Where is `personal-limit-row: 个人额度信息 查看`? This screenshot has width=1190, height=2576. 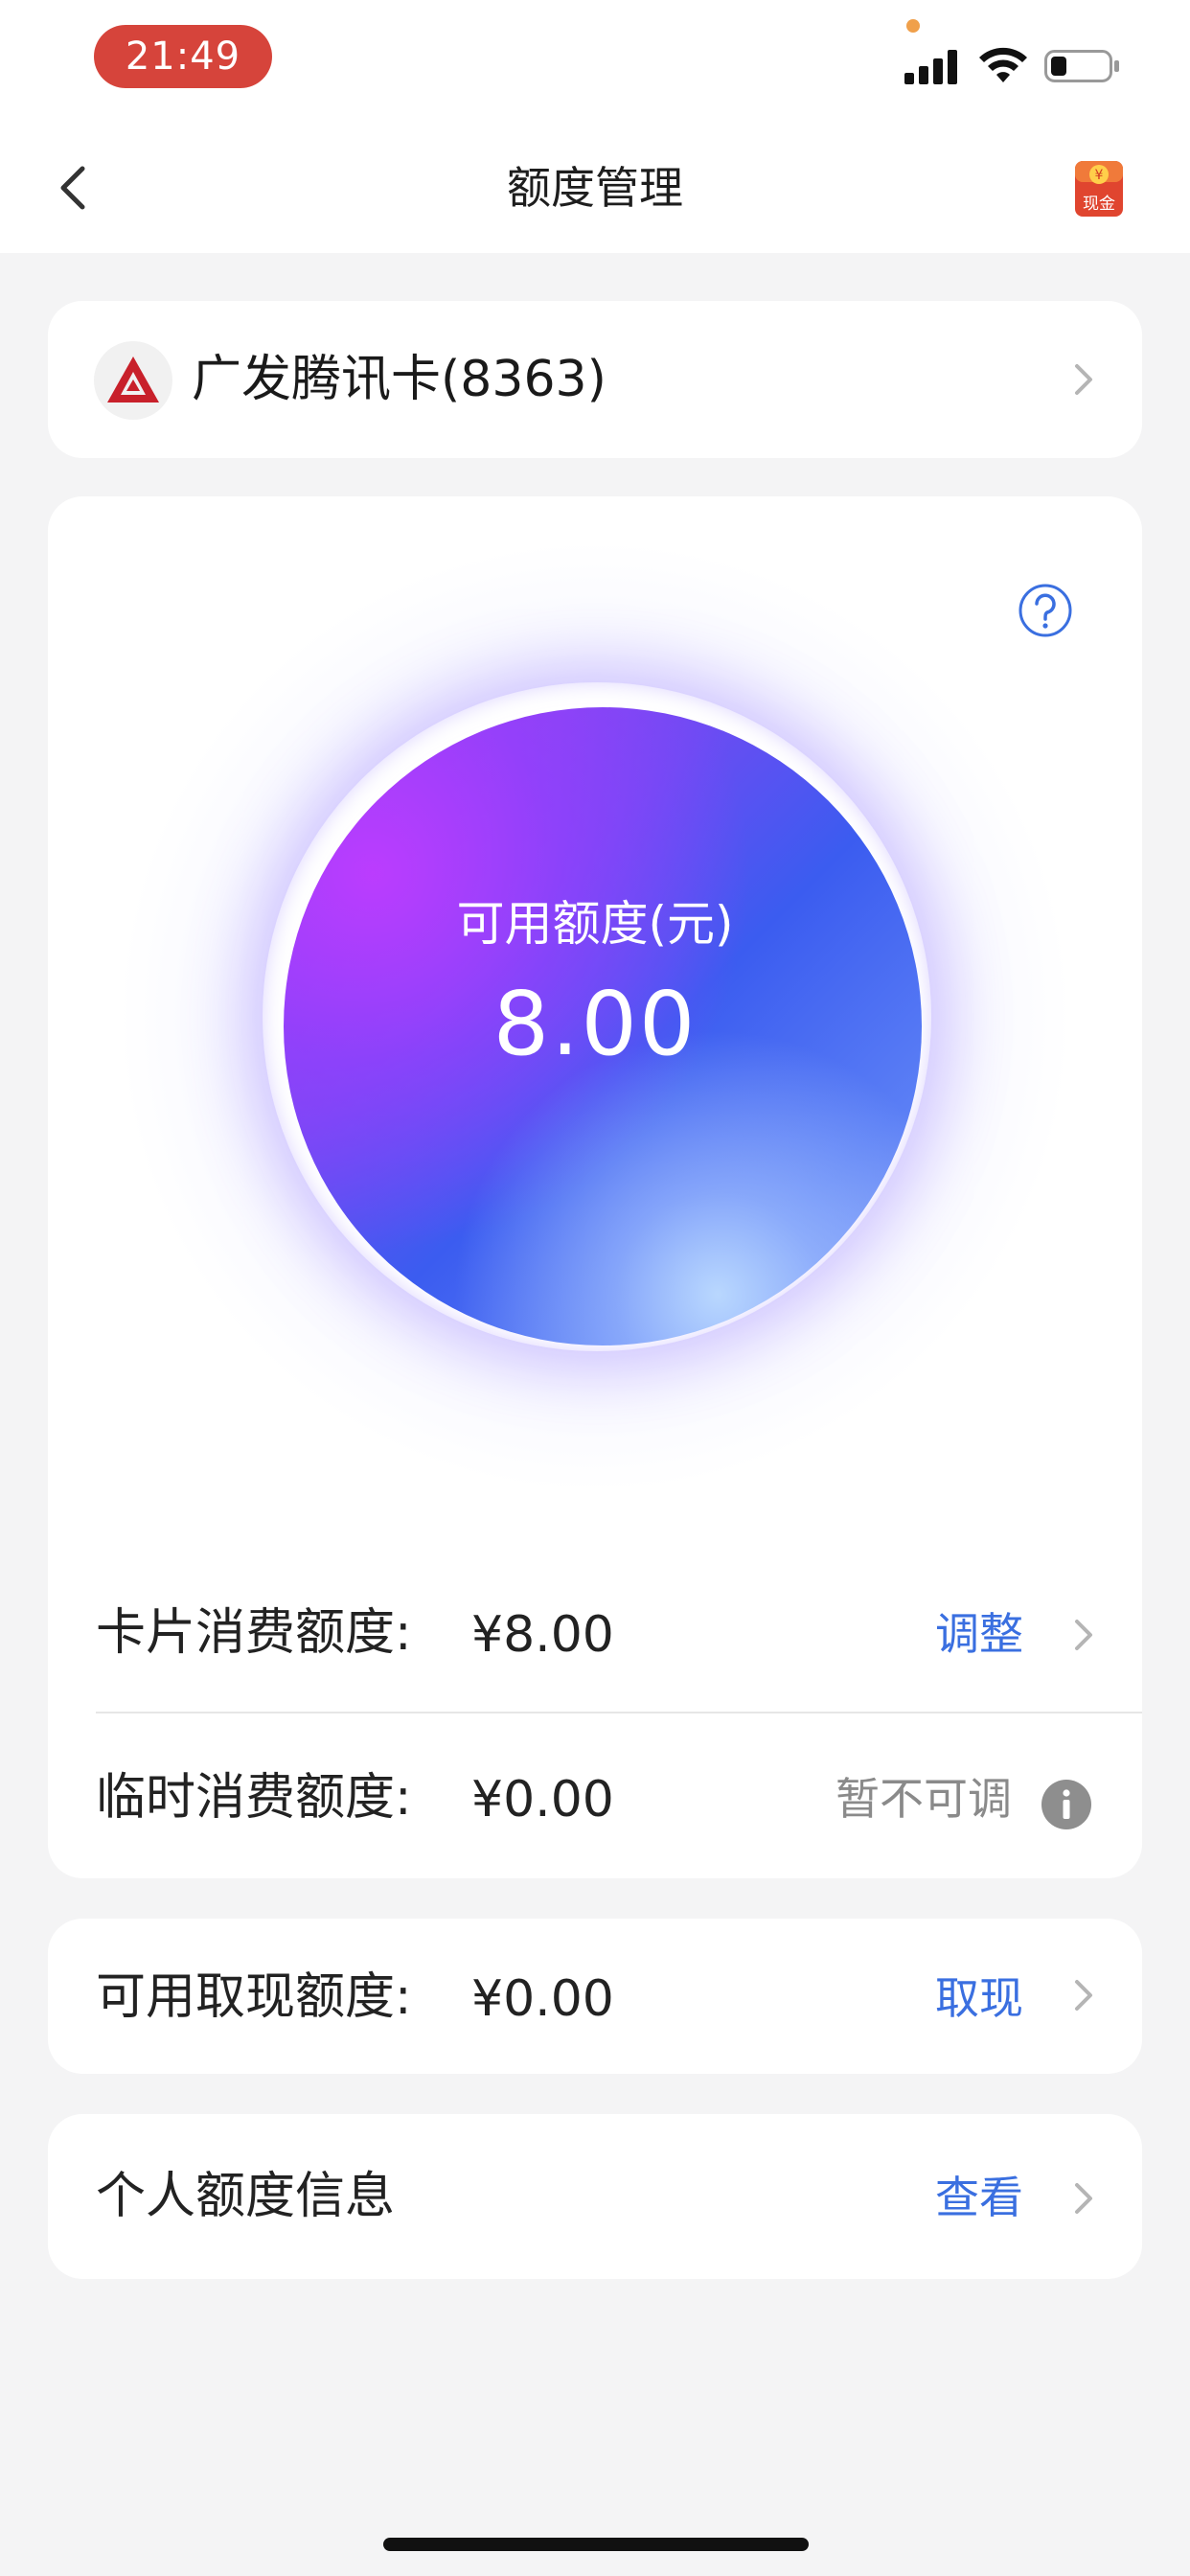
personal-limit-row: 个人额度信息 查看 is located at coordinates (595, 2195).